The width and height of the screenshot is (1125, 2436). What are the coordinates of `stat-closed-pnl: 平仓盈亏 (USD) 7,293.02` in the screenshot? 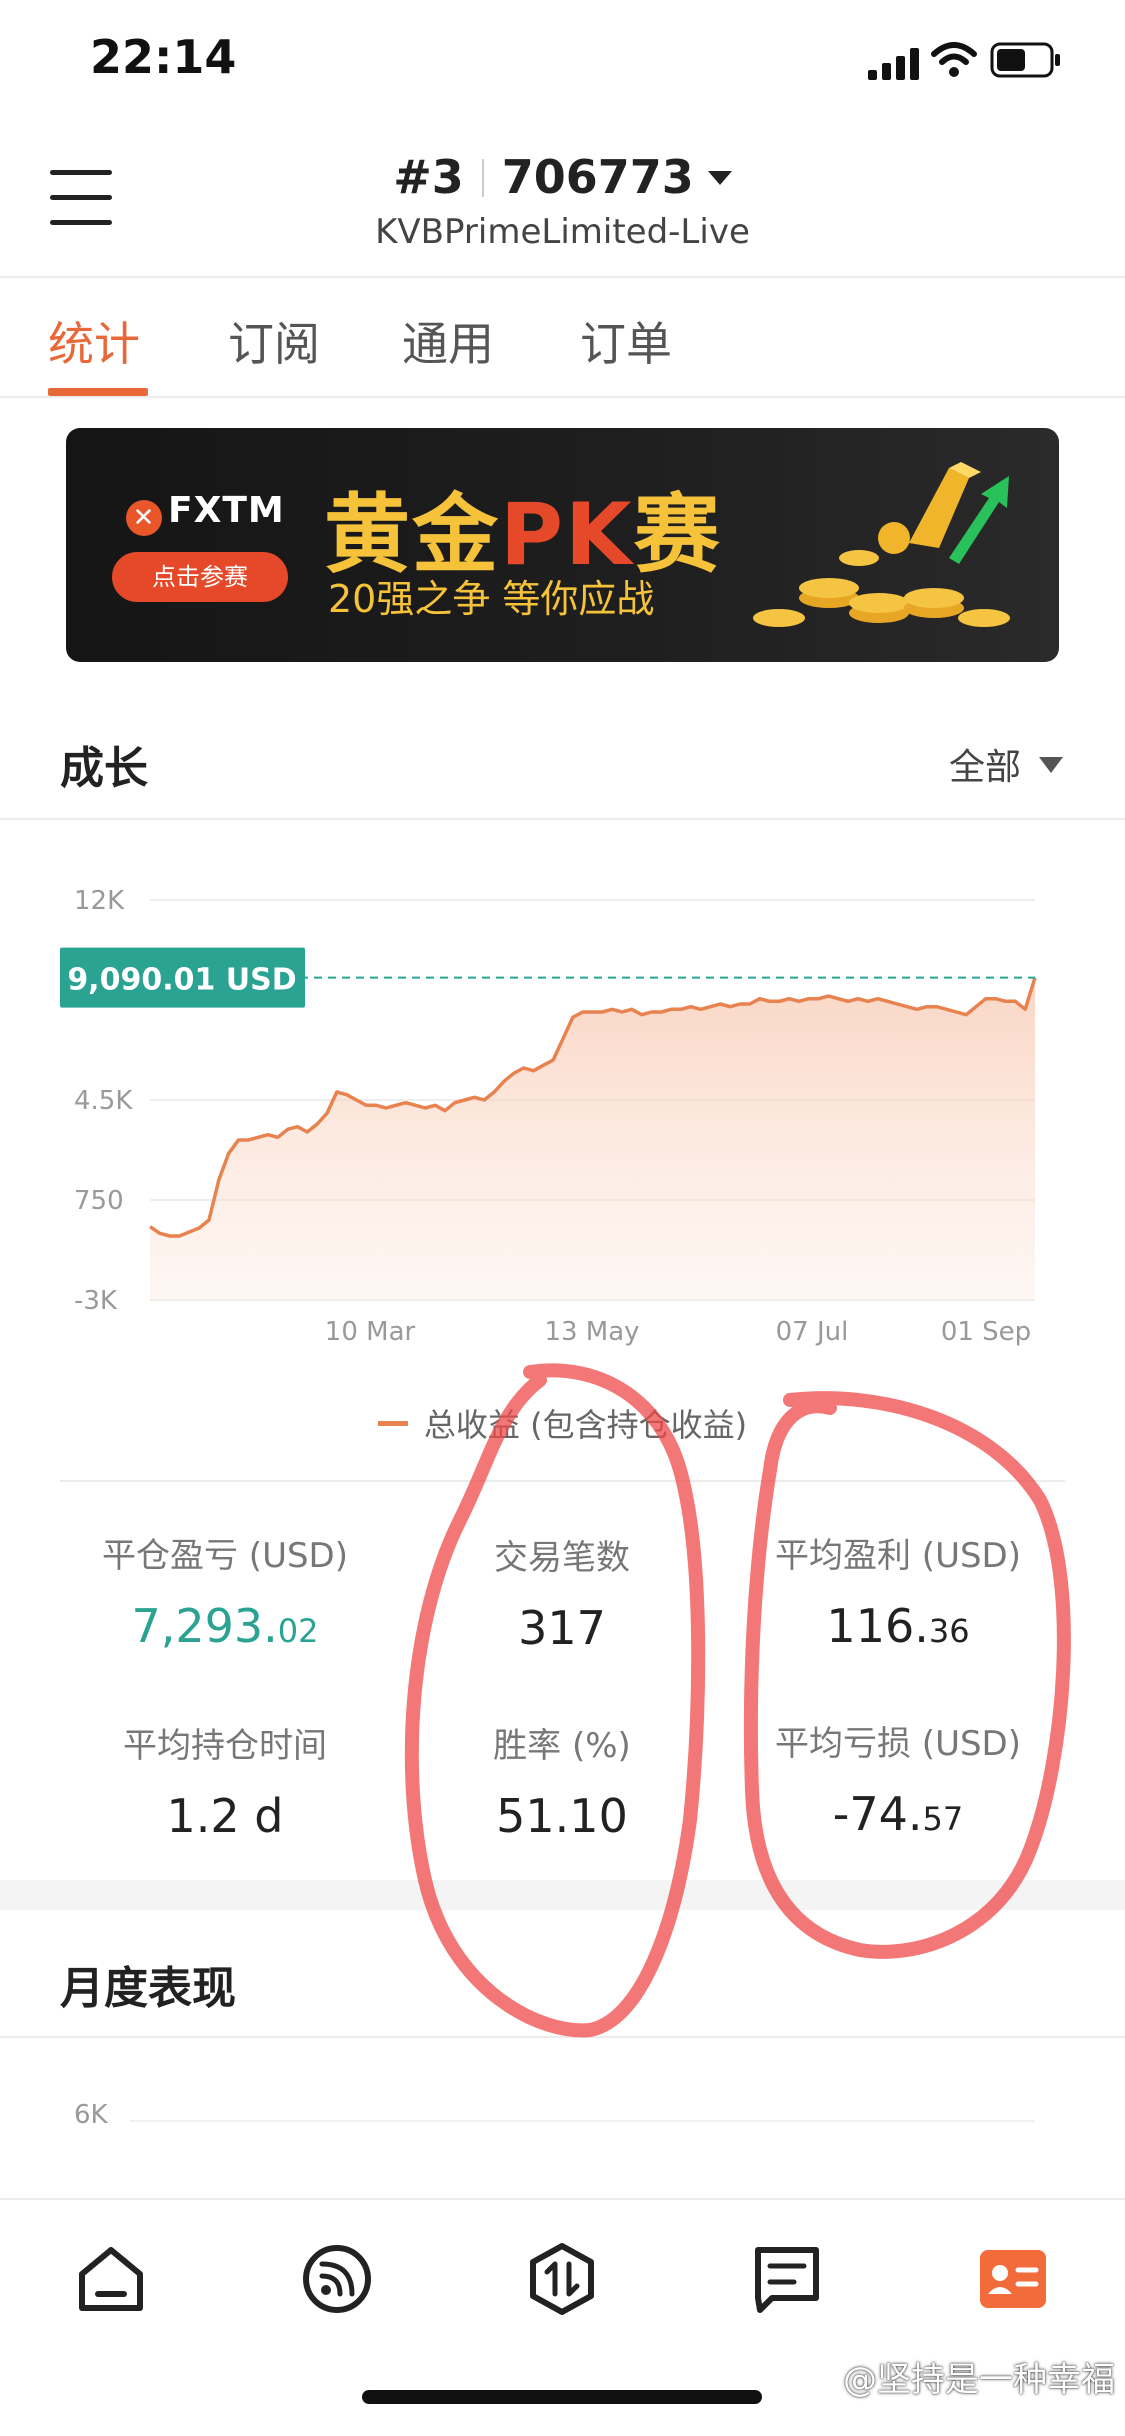 It's located at (225, 1590).